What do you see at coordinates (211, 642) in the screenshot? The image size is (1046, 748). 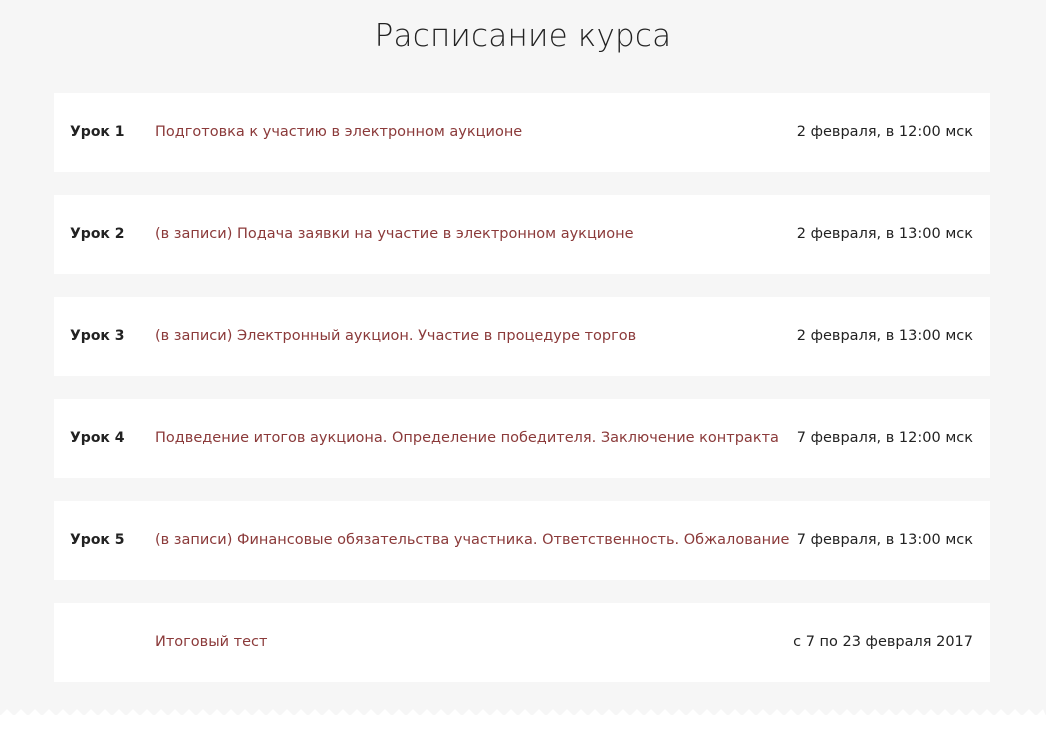 I see `final-test-link: Итоговый тест` at bounding box center [211, 642].